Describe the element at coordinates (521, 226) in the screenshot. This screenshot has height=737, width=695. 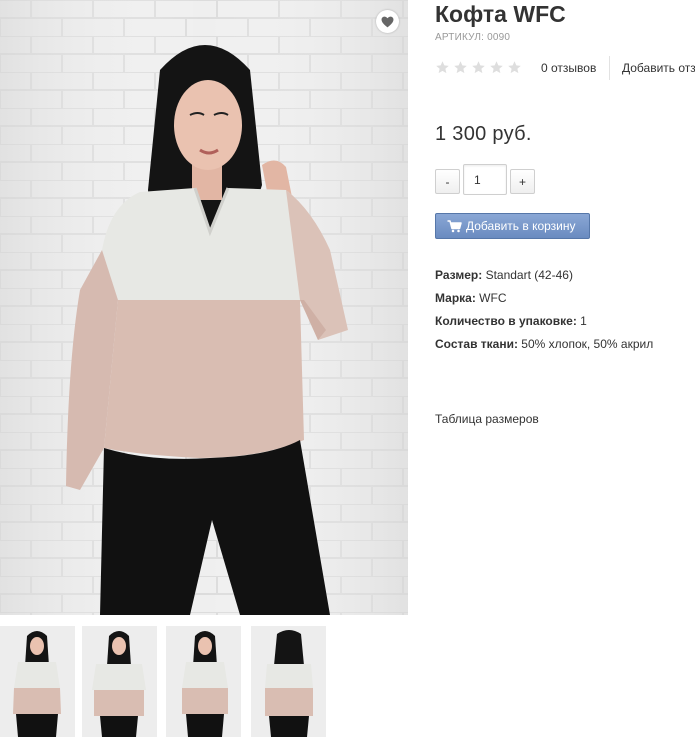
I see `add-to-cart-label: Добавить в корзину` at that location.